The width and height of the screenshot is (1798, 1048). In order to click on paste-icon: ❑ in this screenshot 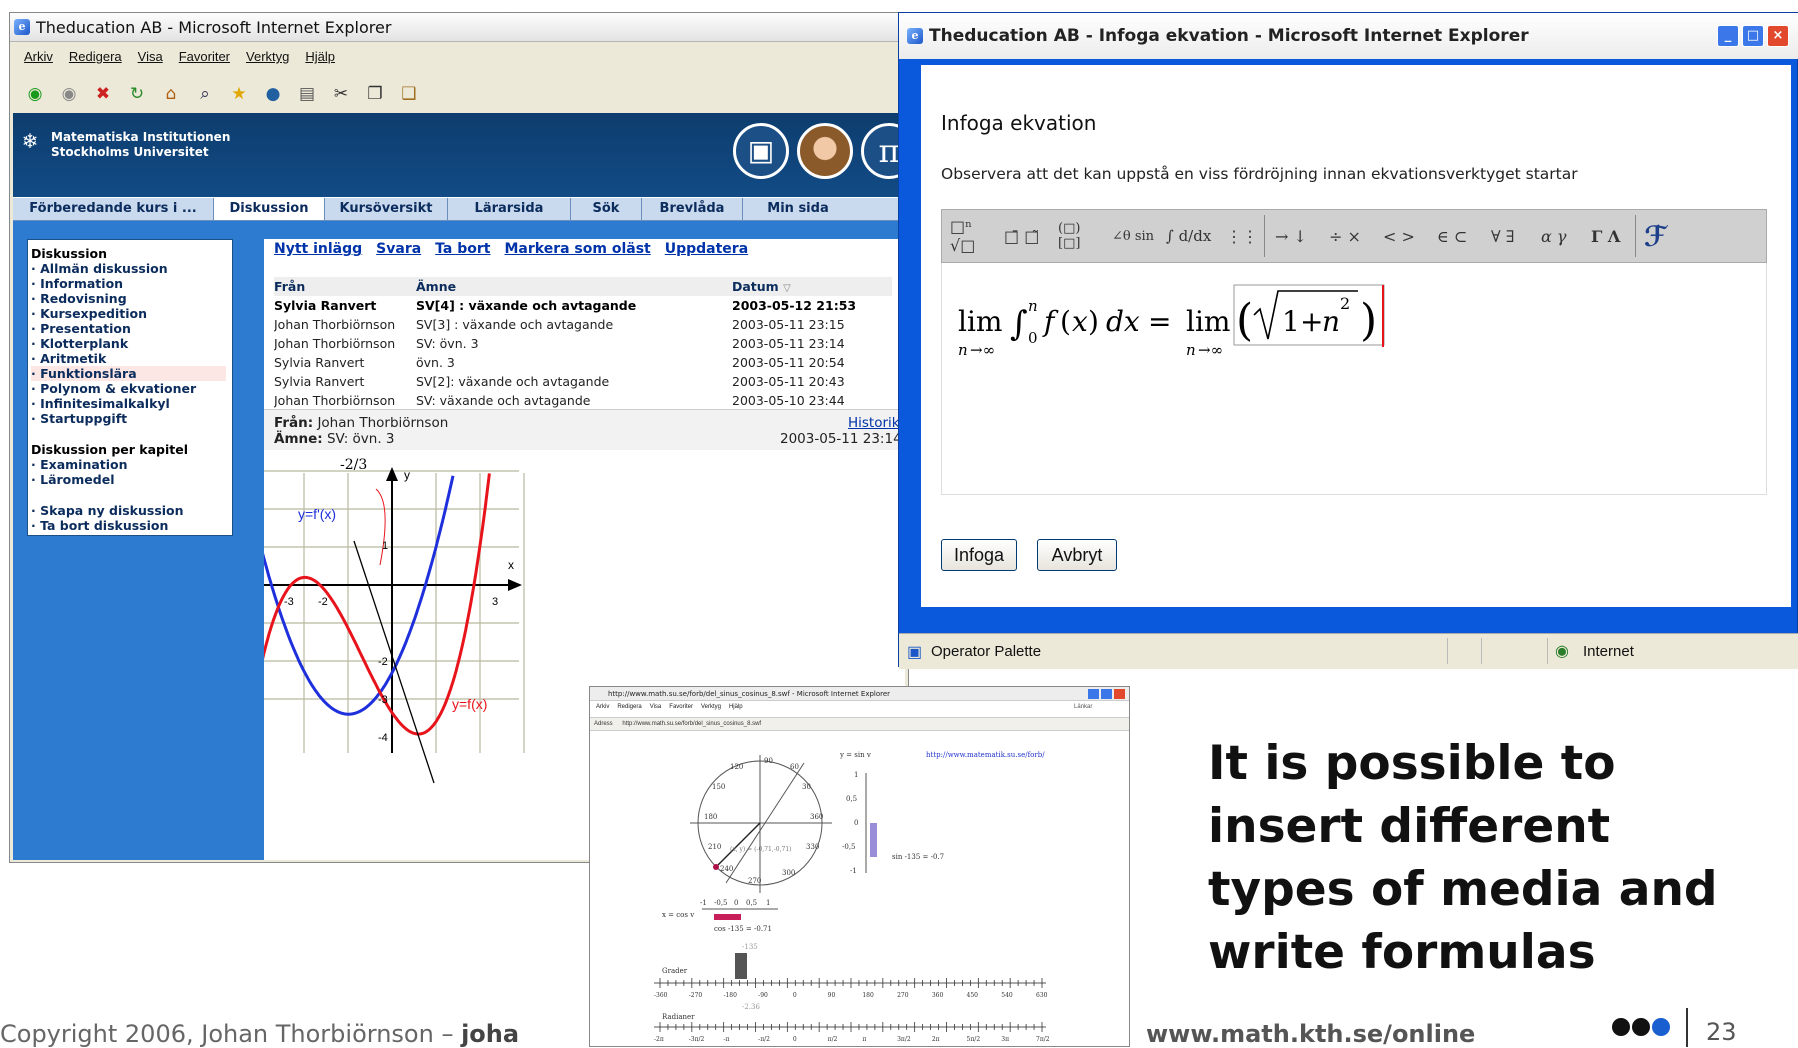, I will do `click(409, 94)`.